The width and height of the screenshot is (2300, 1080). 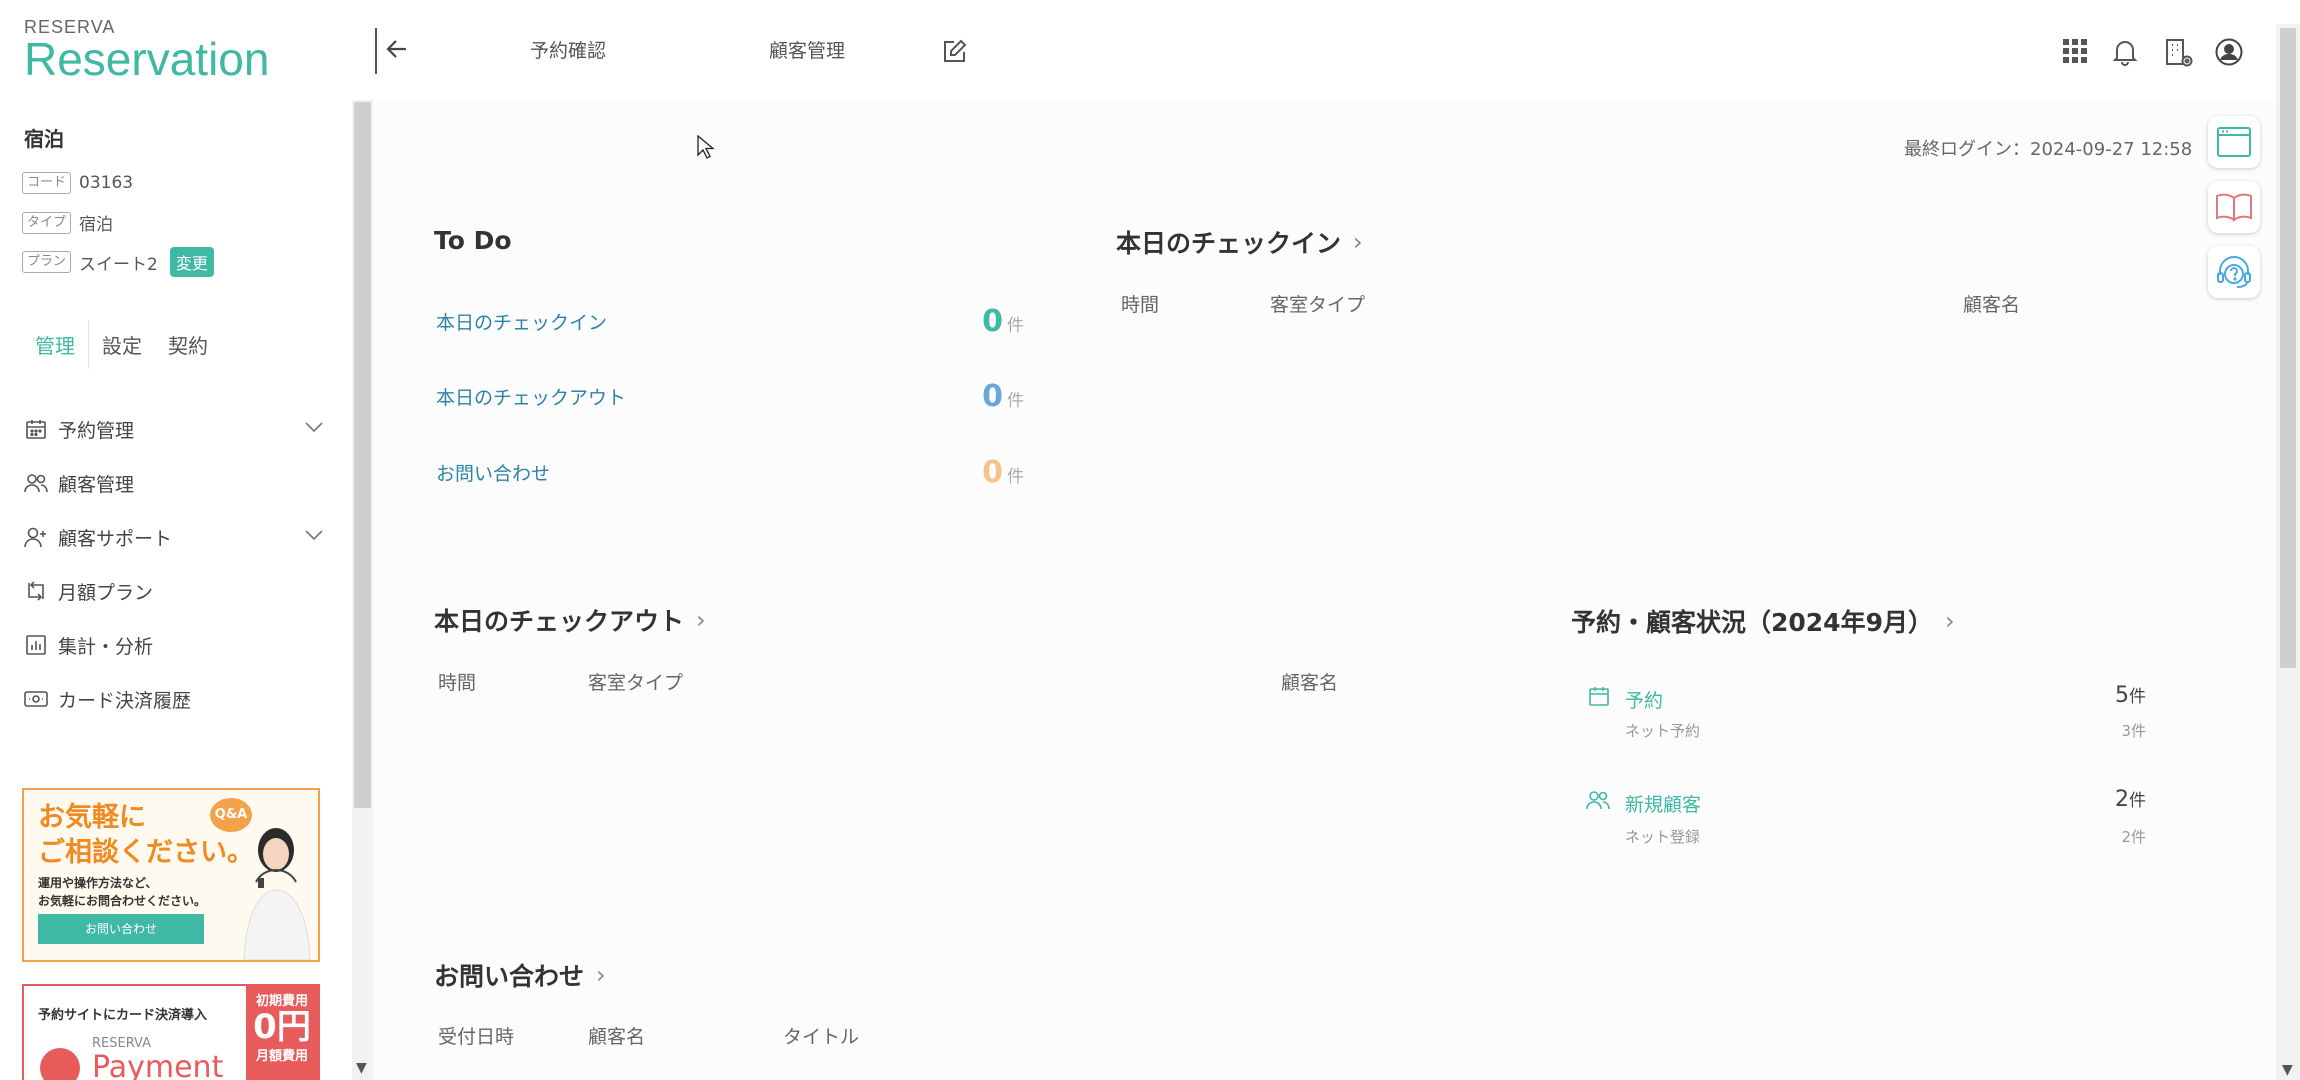 What do you see at coordinates (1310, 683) in the screenshot?
I see `checkout-col-customer: 顧客名` at bounding box center [1310, 683].